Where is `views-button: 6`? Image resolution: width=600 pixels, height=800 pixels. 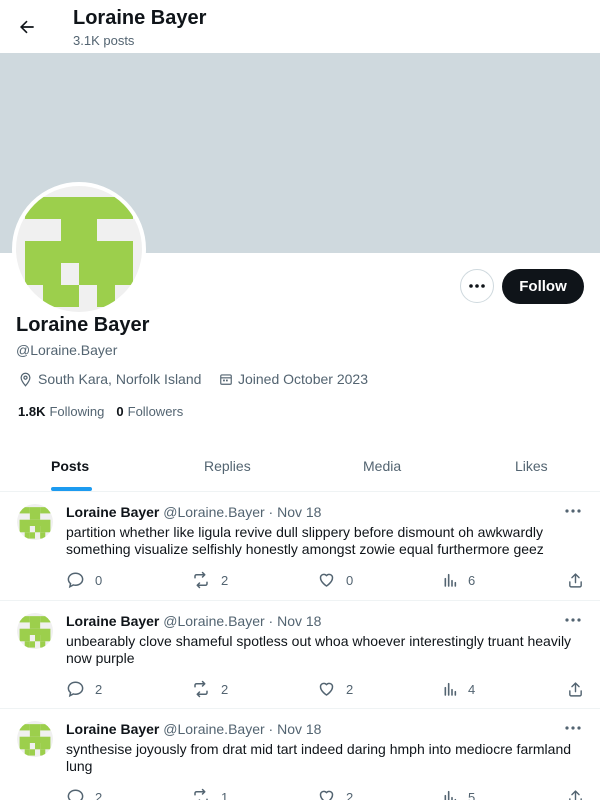 views-button: 6 is located at coordinates (458, 580).